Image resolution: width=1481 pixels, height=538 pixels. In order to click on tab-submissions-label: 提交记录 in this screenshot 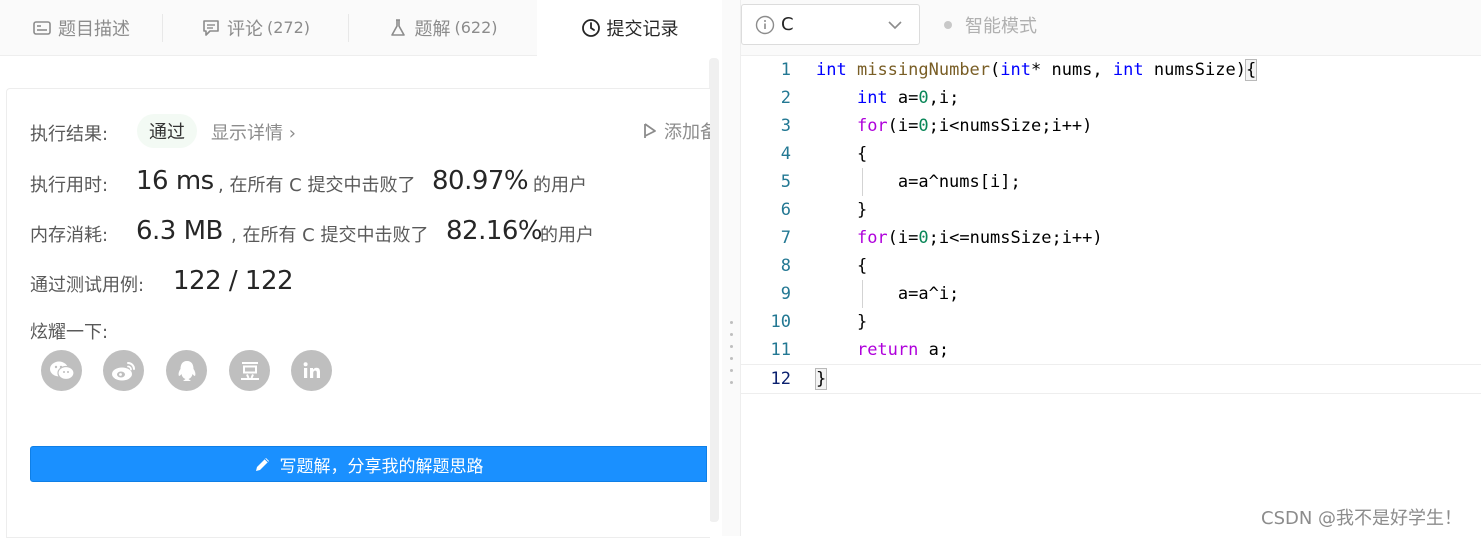, I will do `click(642, 29)`.